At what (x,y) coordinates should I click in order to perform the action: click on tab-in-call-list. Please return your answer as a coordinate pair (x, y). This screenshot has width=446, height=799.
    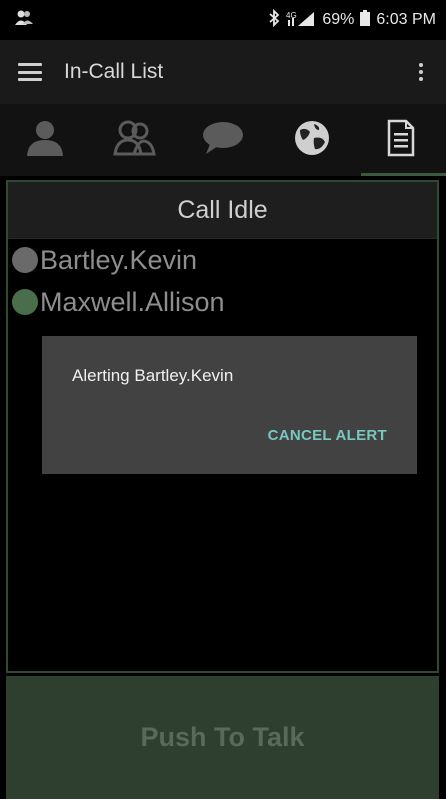
    Looking at the image, I should click on (401, 140).